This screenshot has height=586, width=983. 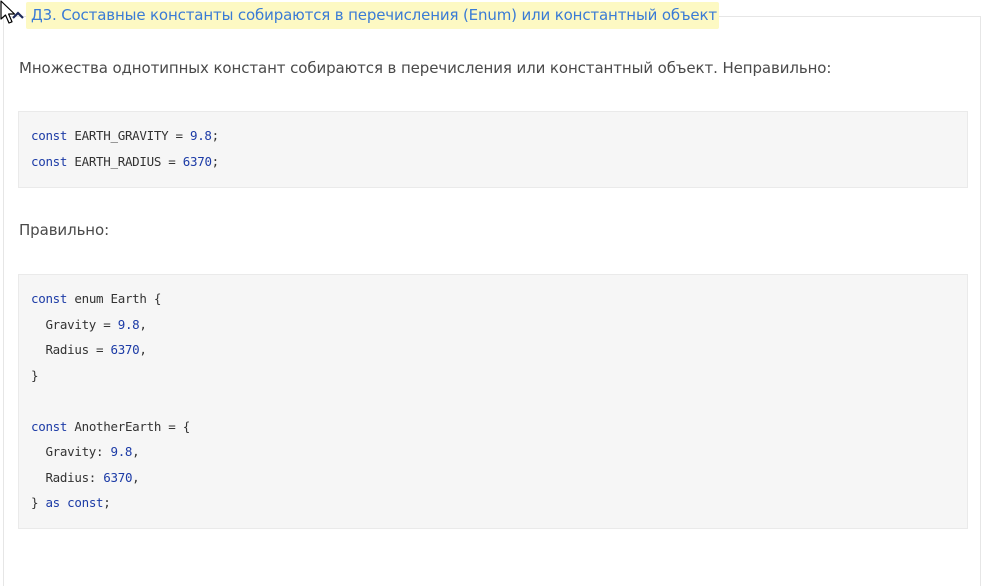 What do you see at coordinates (114, 298) in the screenshot?
I see `code-text: enum Earth {` at bounding box center [114, 298].